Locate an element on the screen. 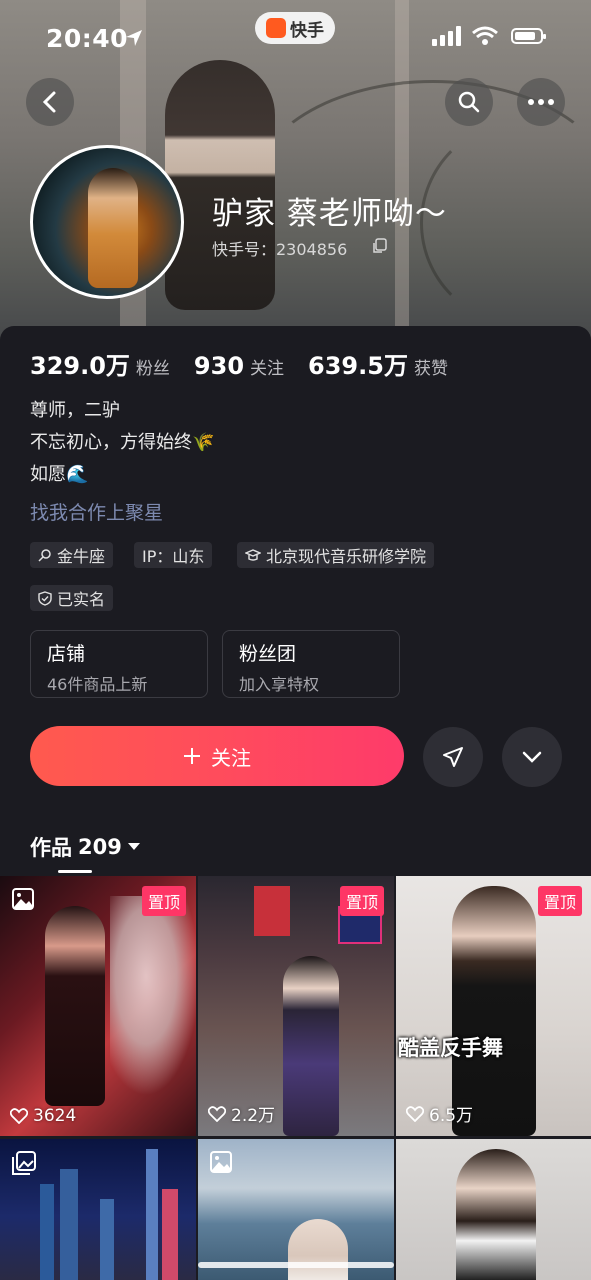 This screenshot has height=1280, width=591. avatar-person-figure is located at coordinates (113, 228).